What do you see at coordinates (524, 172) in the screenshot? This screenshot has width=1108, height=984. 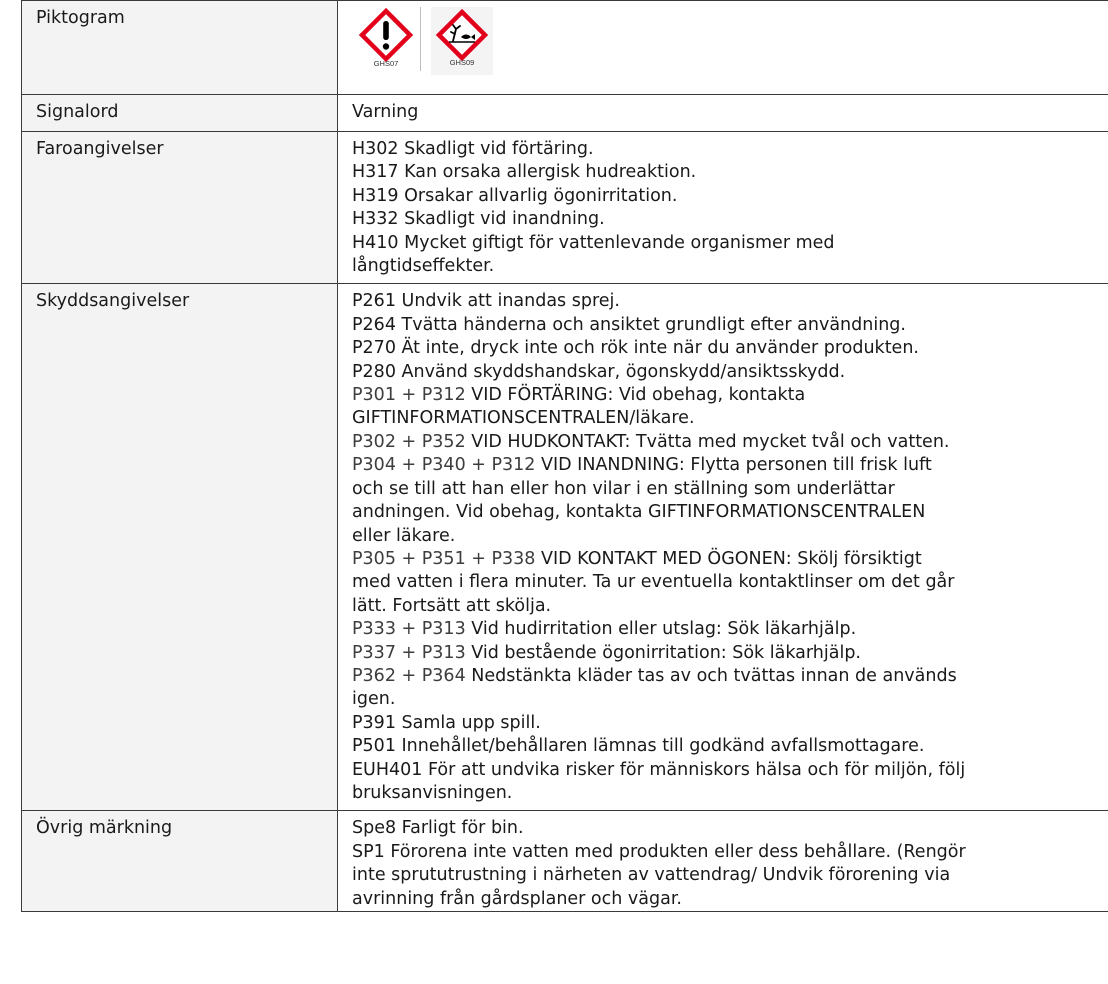 I see `hazard-statement: H317 Kan orsaka allergisk hudreaktion.` at bounding box center [524, 172].